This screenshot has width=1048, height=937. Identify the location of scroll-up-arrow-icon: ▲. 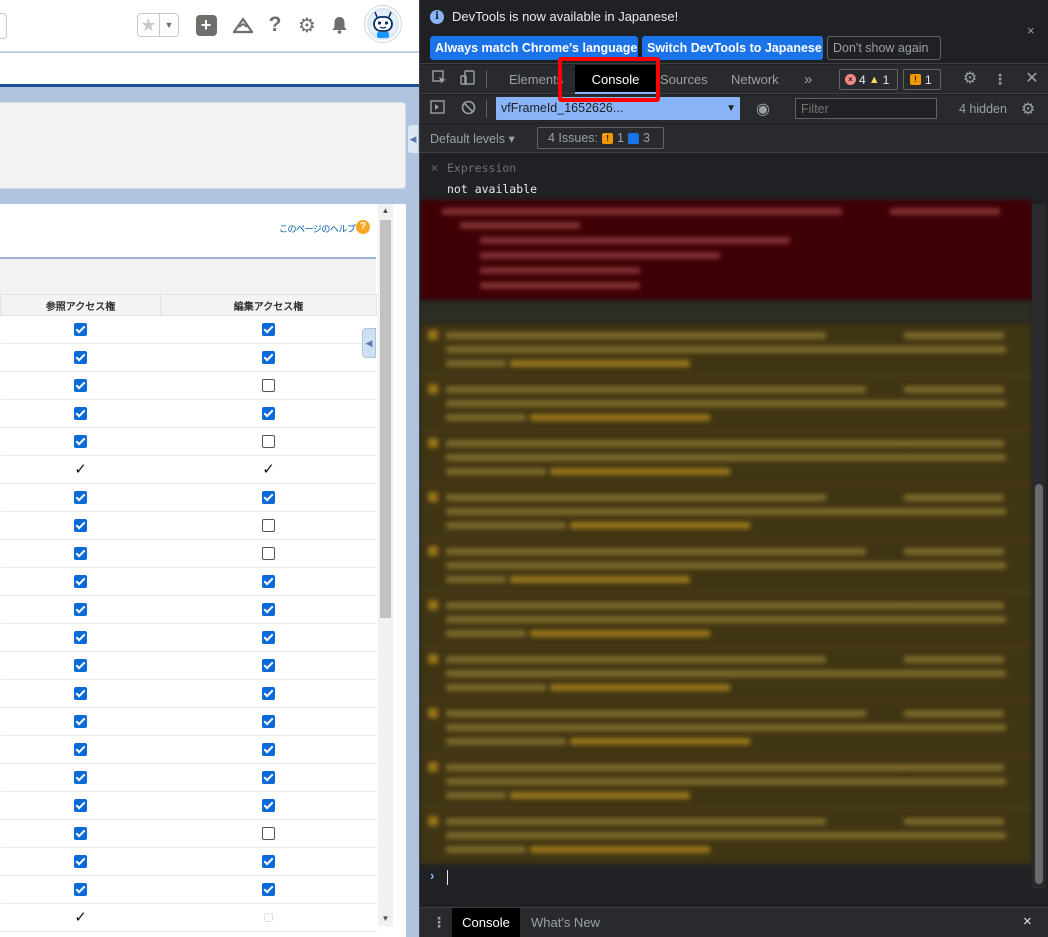
(385, 211).